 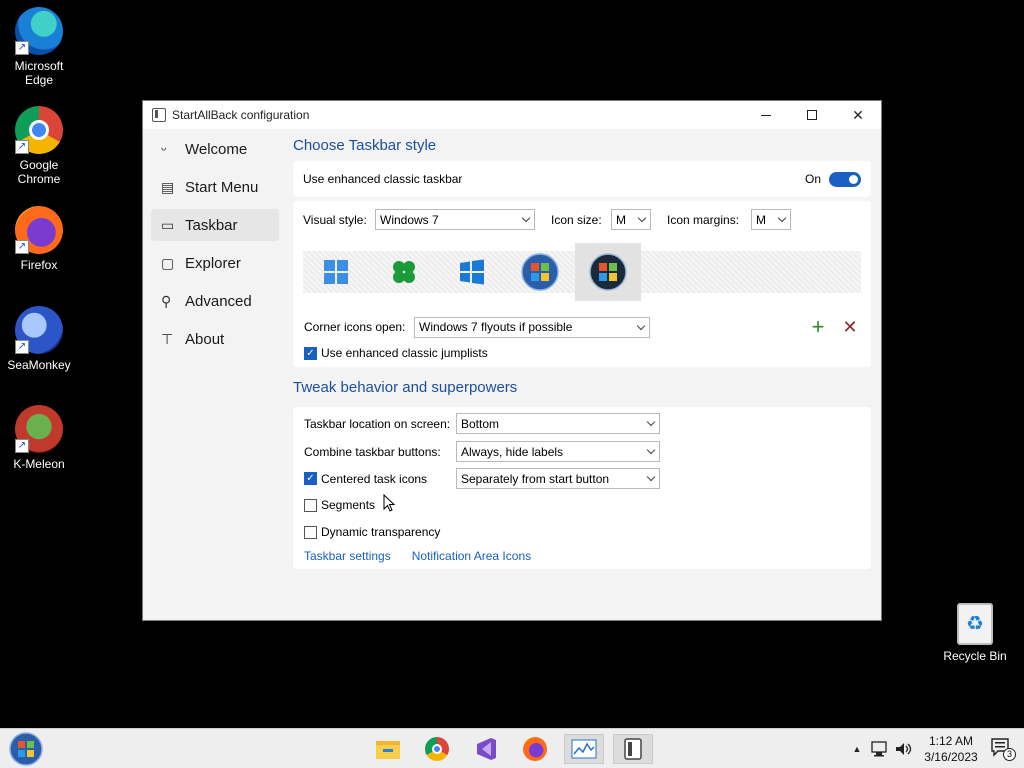 What do you see at coordinates (405, 387) in the screenshot?
I see `section-heading-tweaks: Tweak behavior and superpowers` at bounding box center [405, 387].